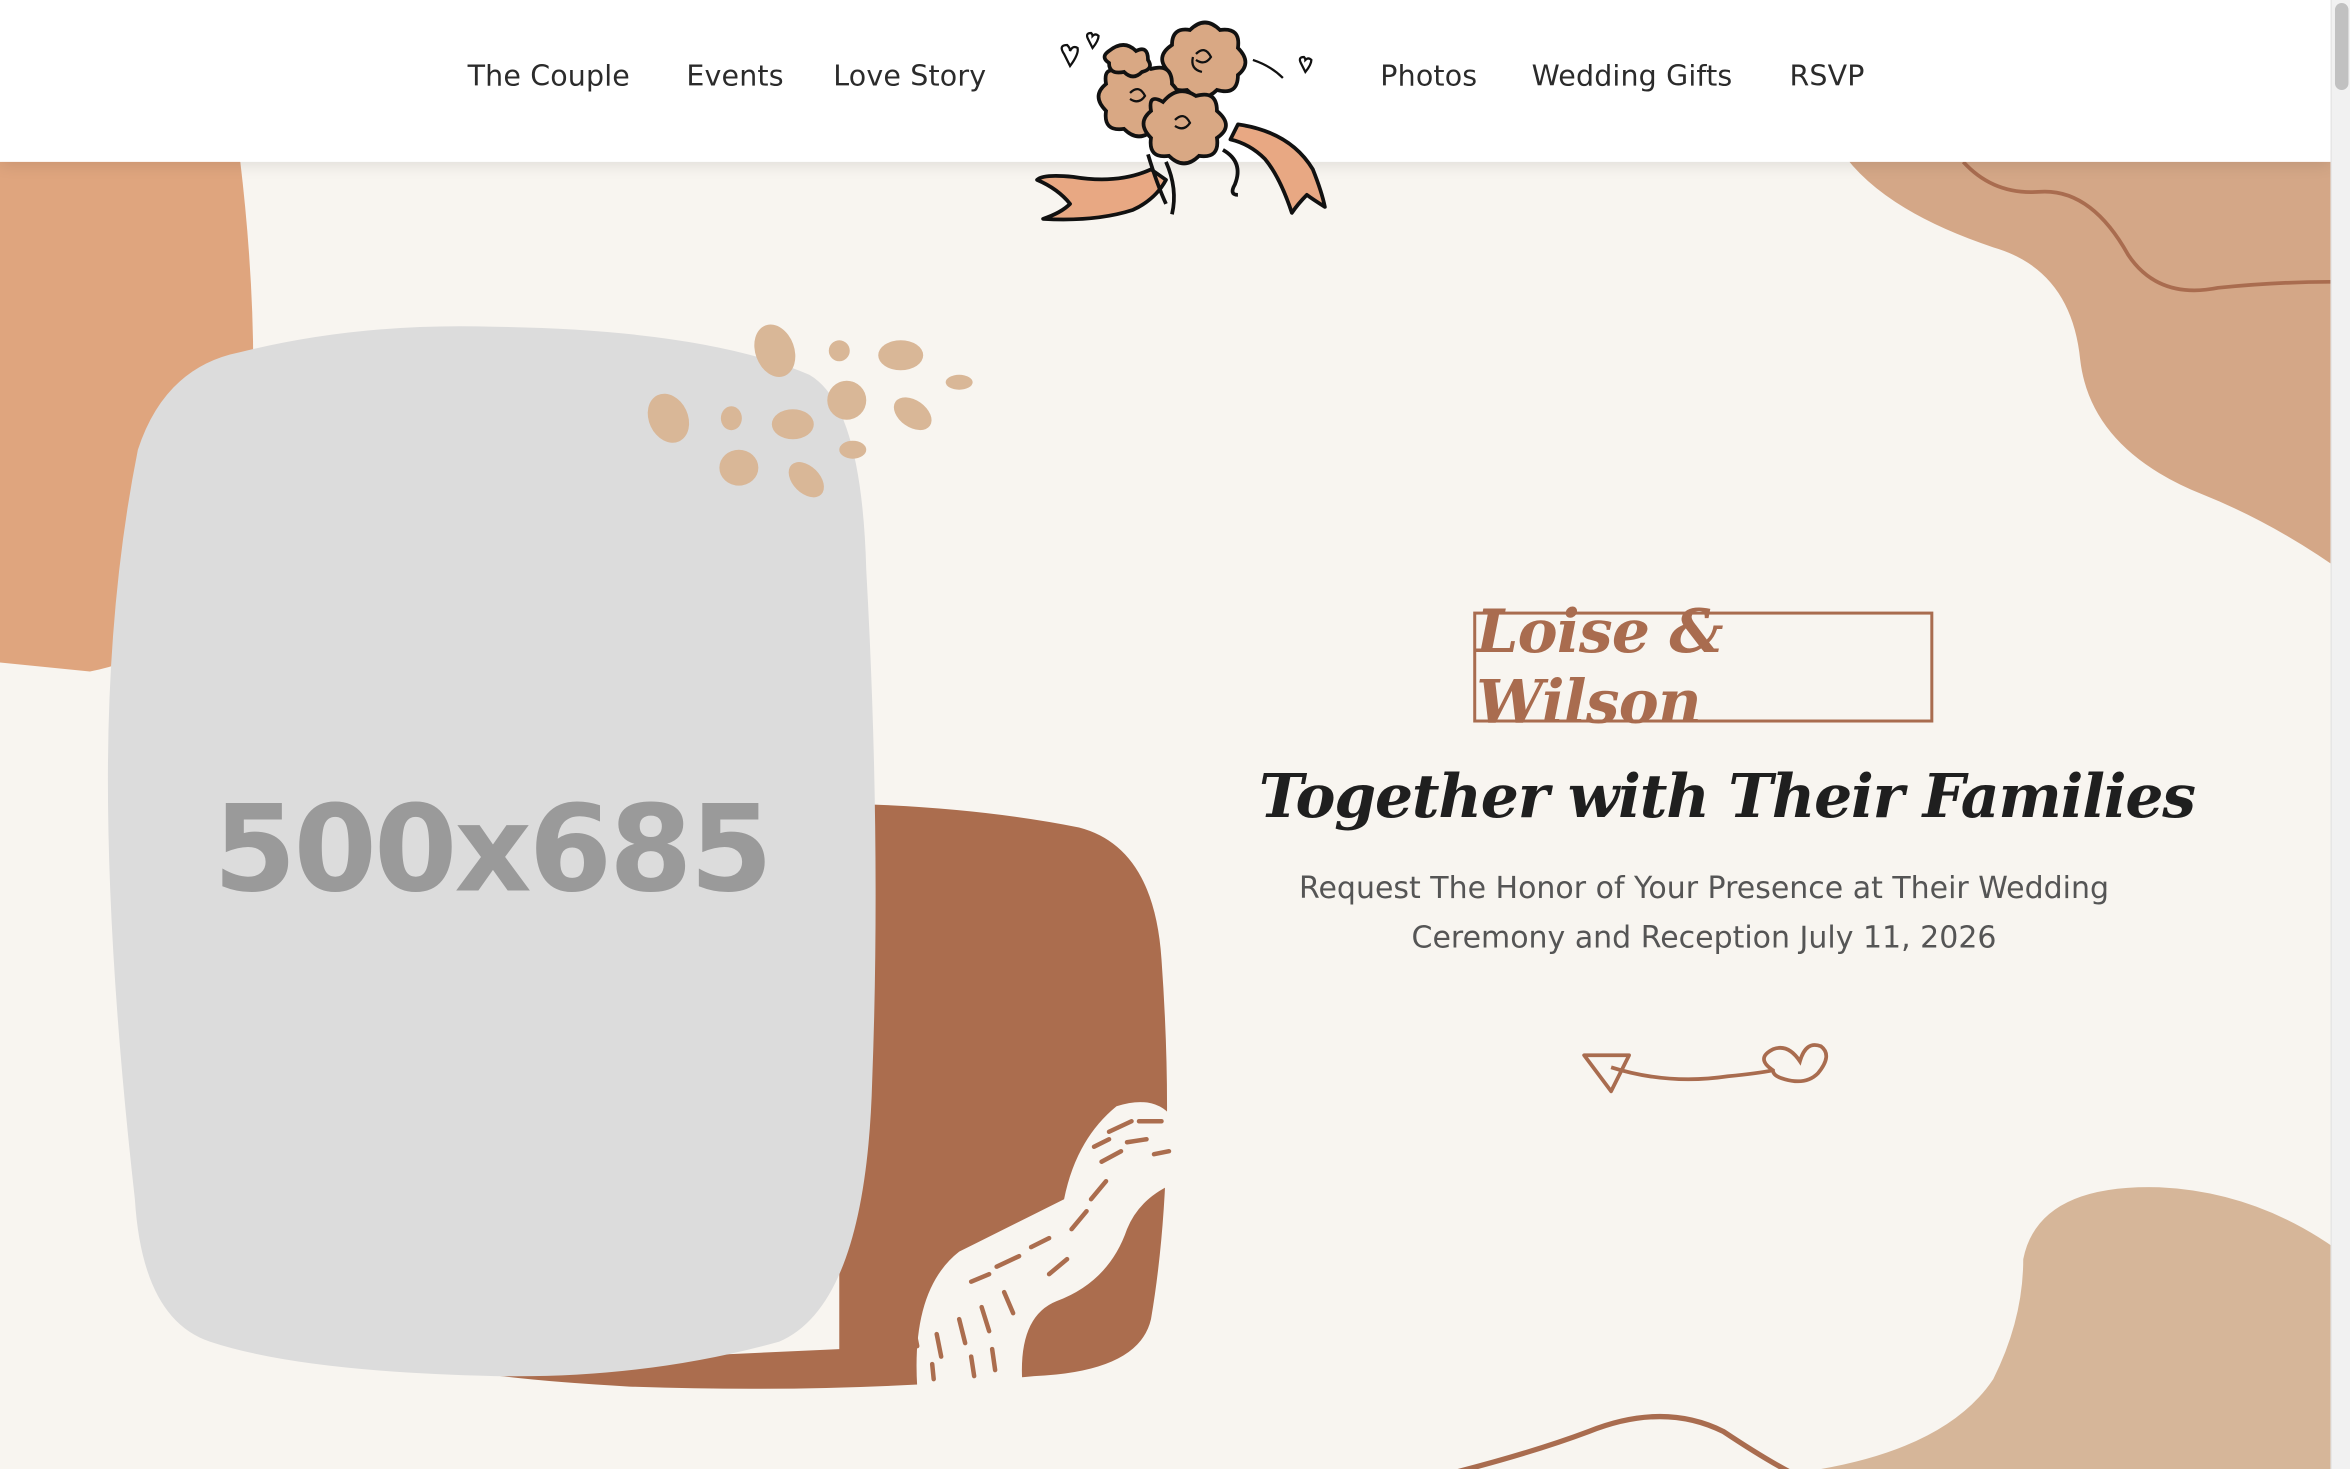  I want to click on page-scrollbar, so click(2340, 734).